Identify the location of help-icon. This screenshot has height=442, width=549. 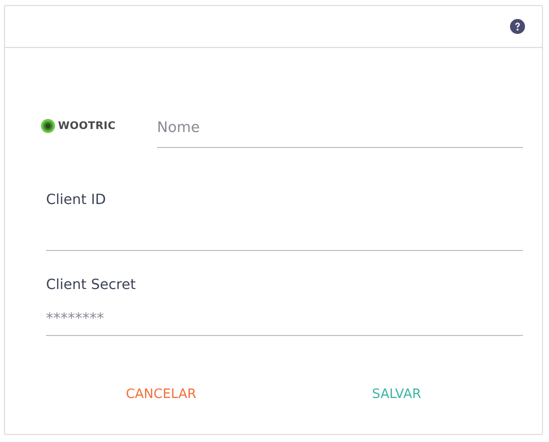
(517, 26).